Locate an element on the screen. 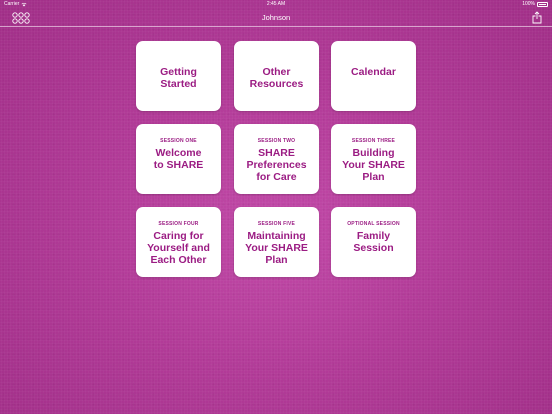 Image resolution: width=552 pixels, height=414 pixels. tile-session-five: SESSION FIVE Maintaining Your SHARE Plan is located at coordinates (276, 242).